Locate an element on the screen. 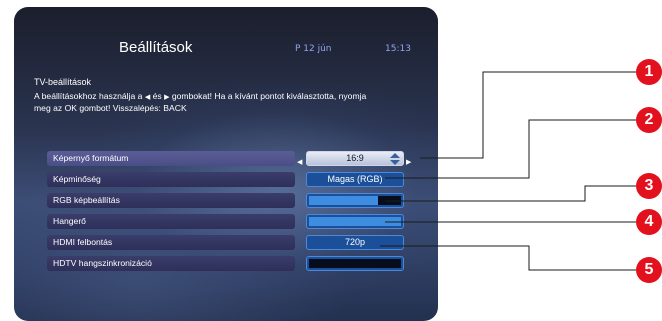 The image size is (662, 321). callout-badge-5: 5 is located at coordinates (649, 270).